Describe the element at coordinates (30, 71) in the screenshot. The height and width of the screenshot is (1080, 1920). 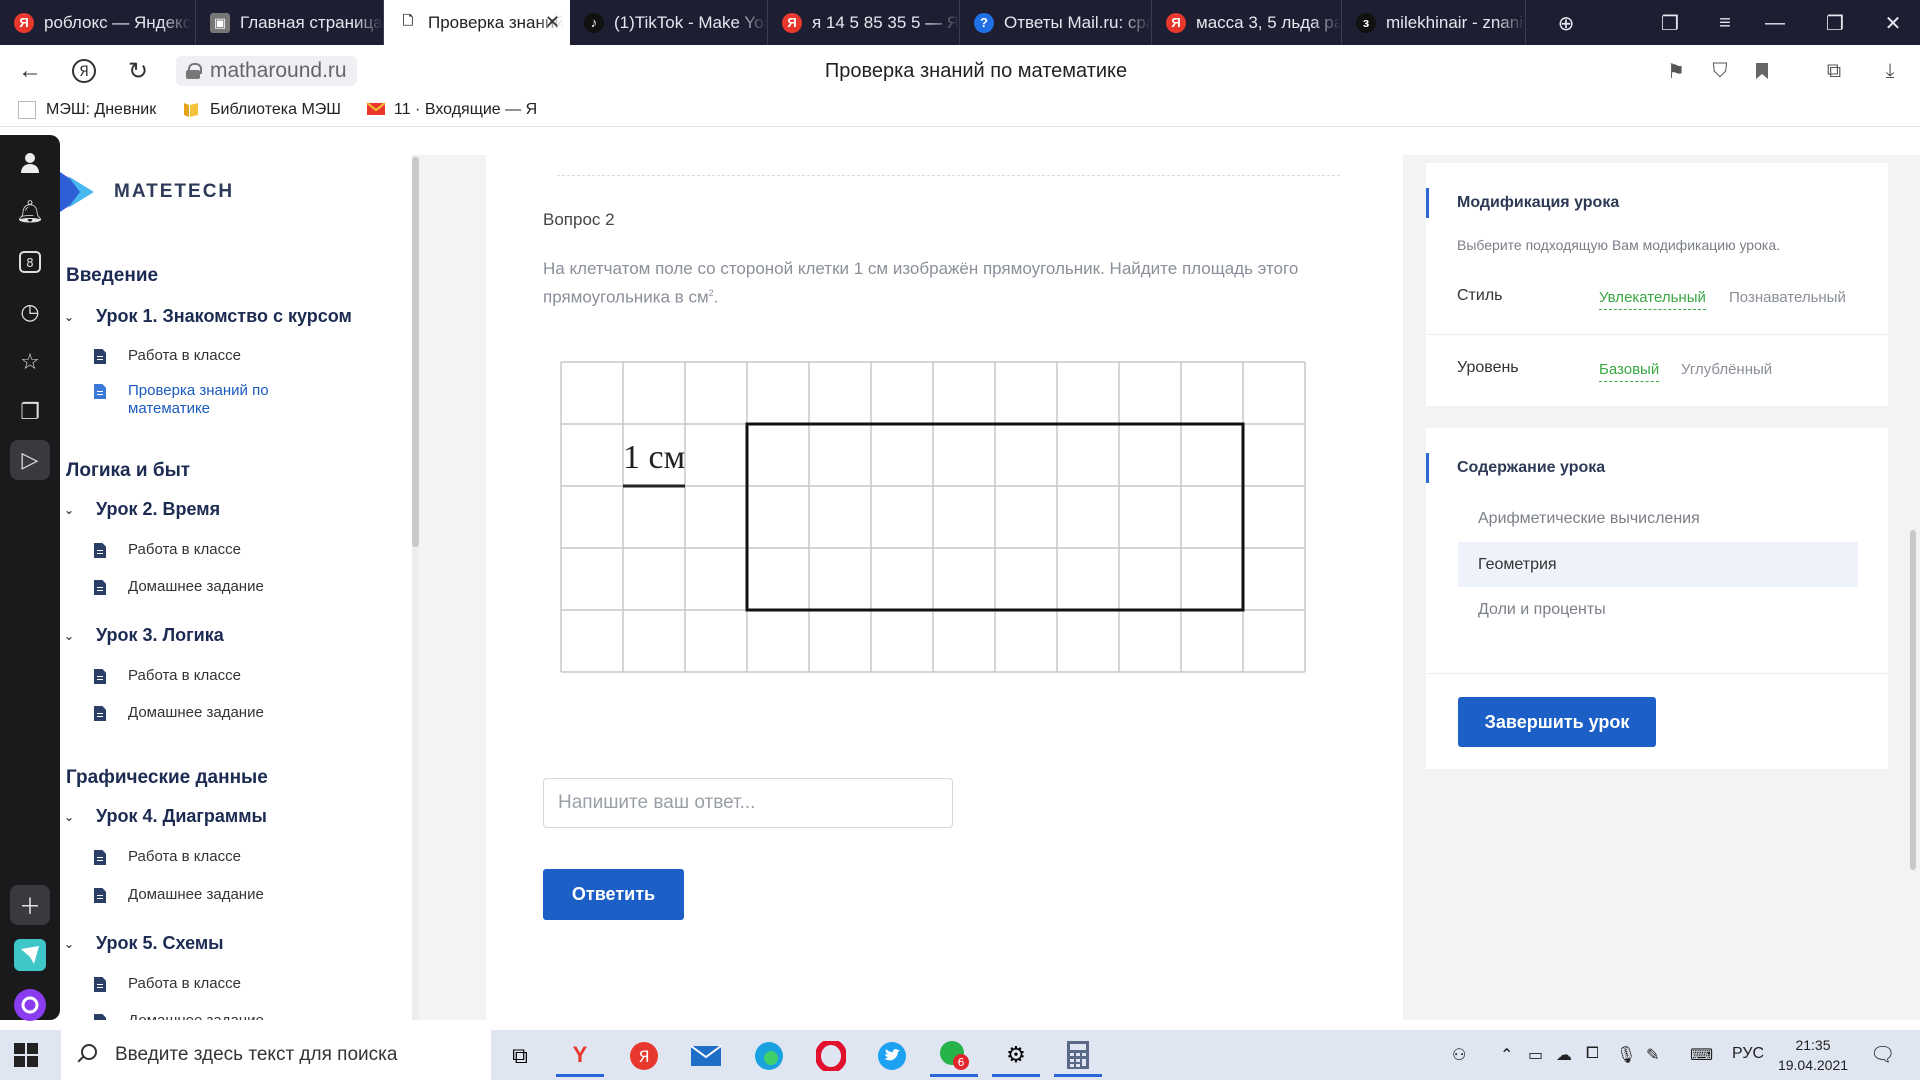
I see `back-arrow-icon: ←` at that location.